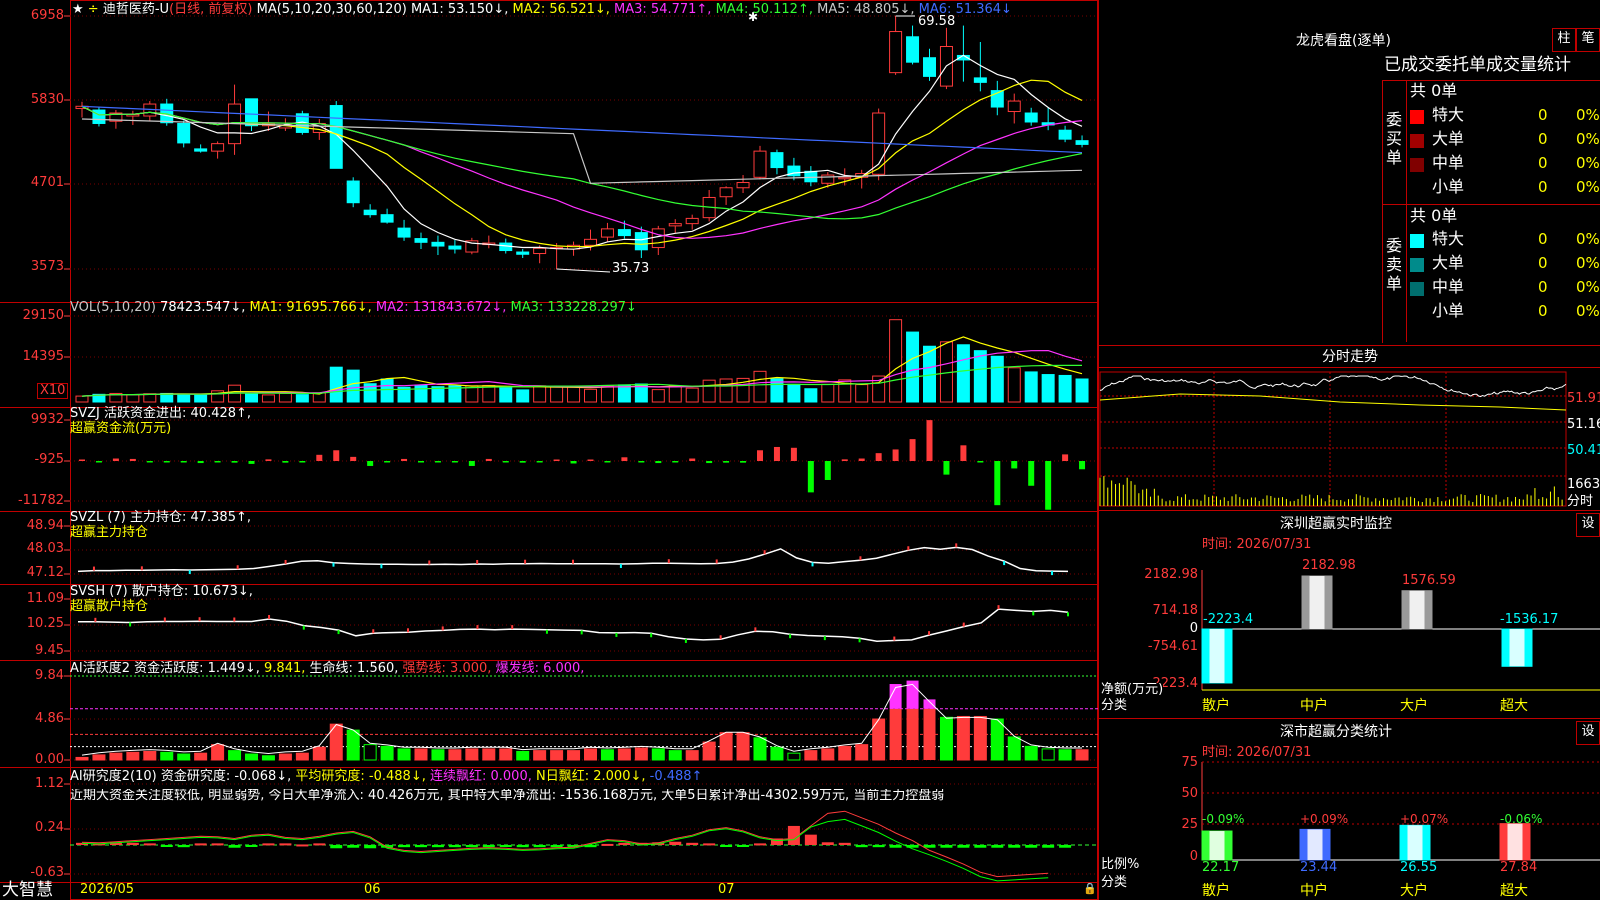 Image resolution: width=1600 pixels, height=900 pixels. Describe the element at coordinates (47, 872) in the screenshot. I see `ai2-tick: -0.63` at that location.